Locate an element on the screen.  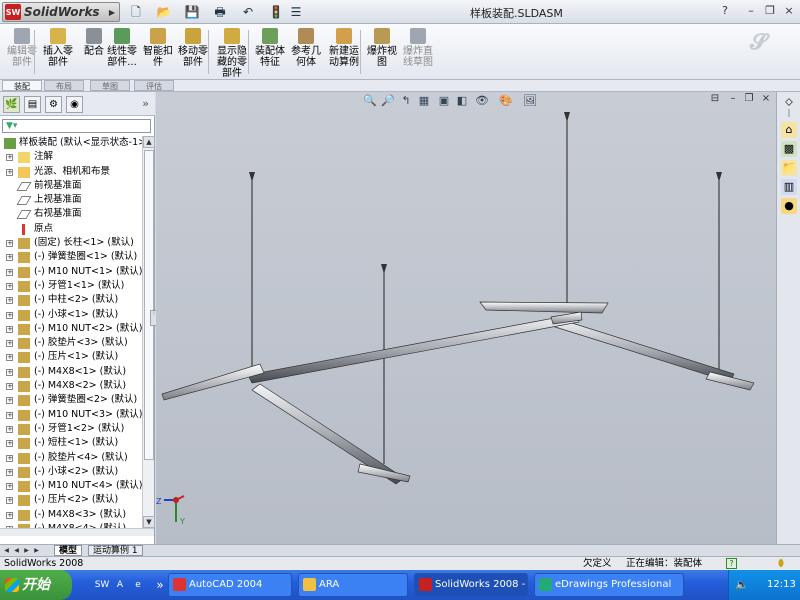
start-button: 开始 is located at coordinates (36, 585).